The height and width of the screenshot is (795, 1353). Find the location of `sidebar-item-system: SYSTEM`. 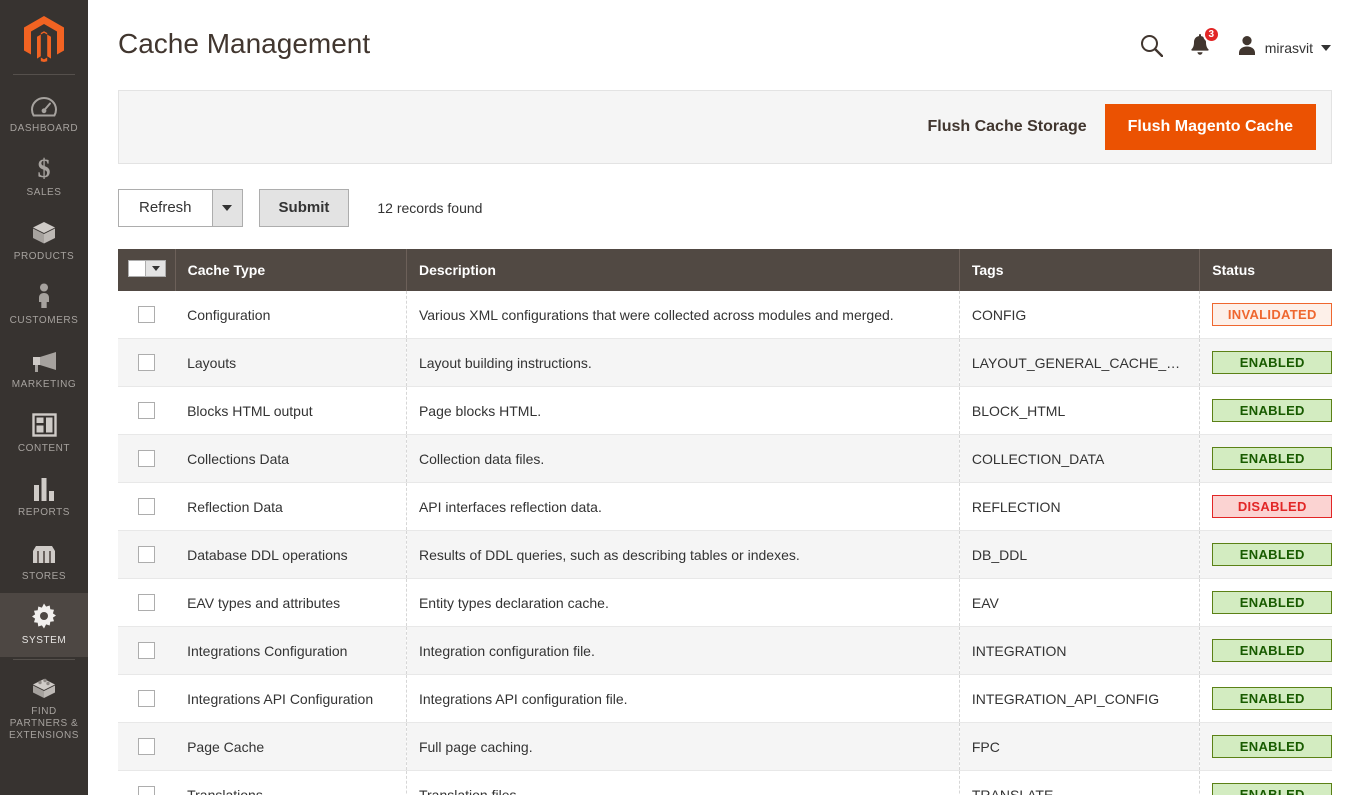

sidebar-item-system: SYSTEM is located at coordinates (44, 625).